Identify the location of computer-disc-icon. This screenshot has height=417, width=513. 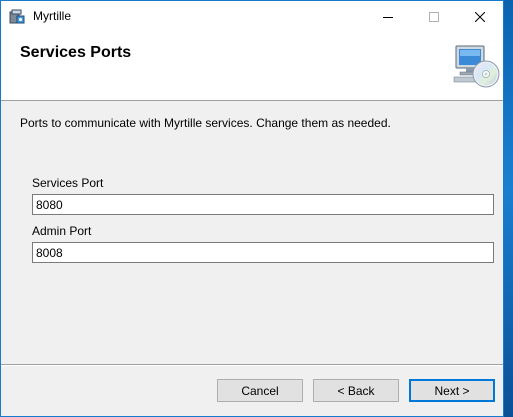
(476, 66).